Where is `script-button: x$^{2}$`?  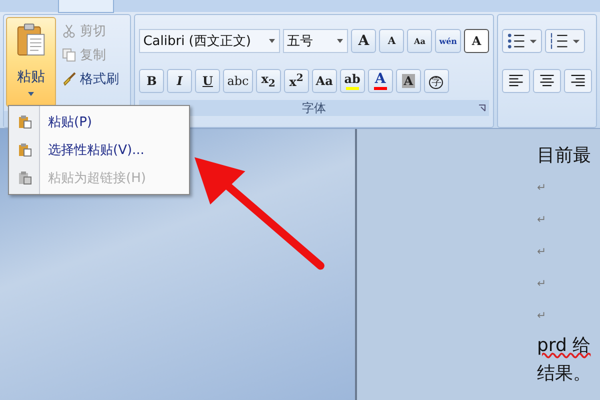
script-button: x$^{2}$ is located at coordinates (296, 81).